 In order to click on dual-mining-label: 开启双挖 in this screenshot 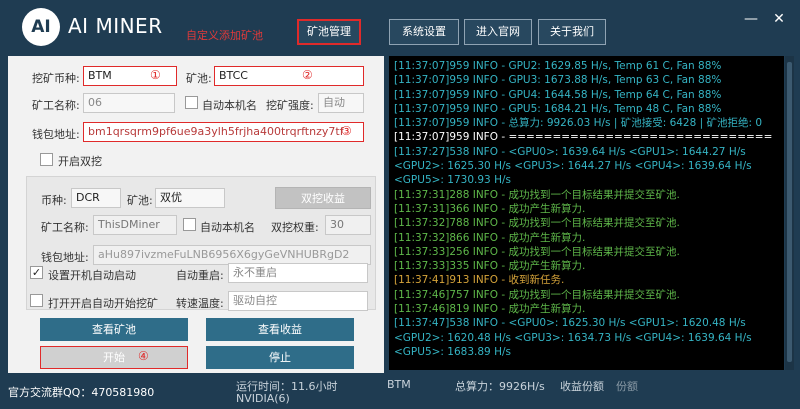, I will do `click(80, 161)`.